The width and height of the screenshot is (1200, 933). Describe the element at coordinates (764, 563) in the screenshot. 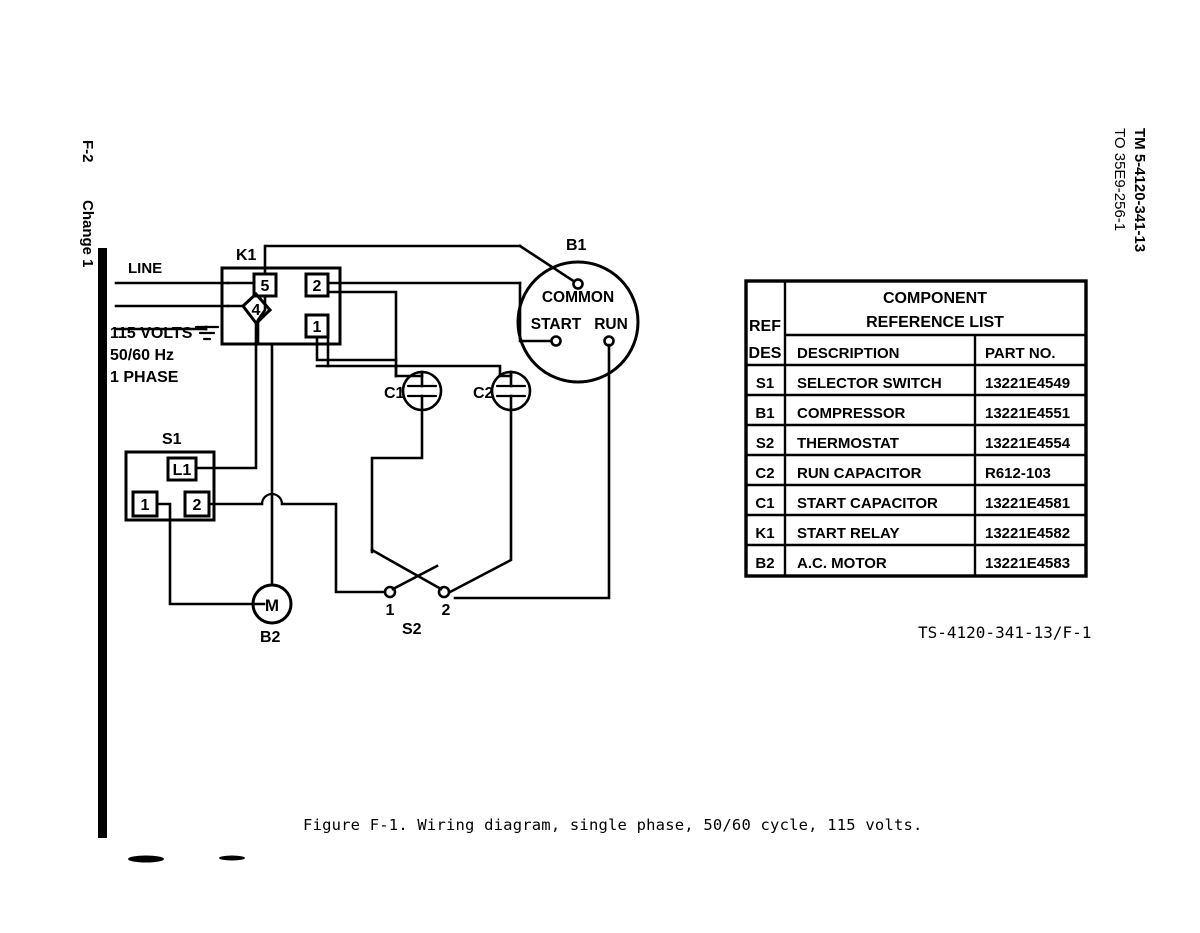

I see `table-cell-ref: B2` at that location.